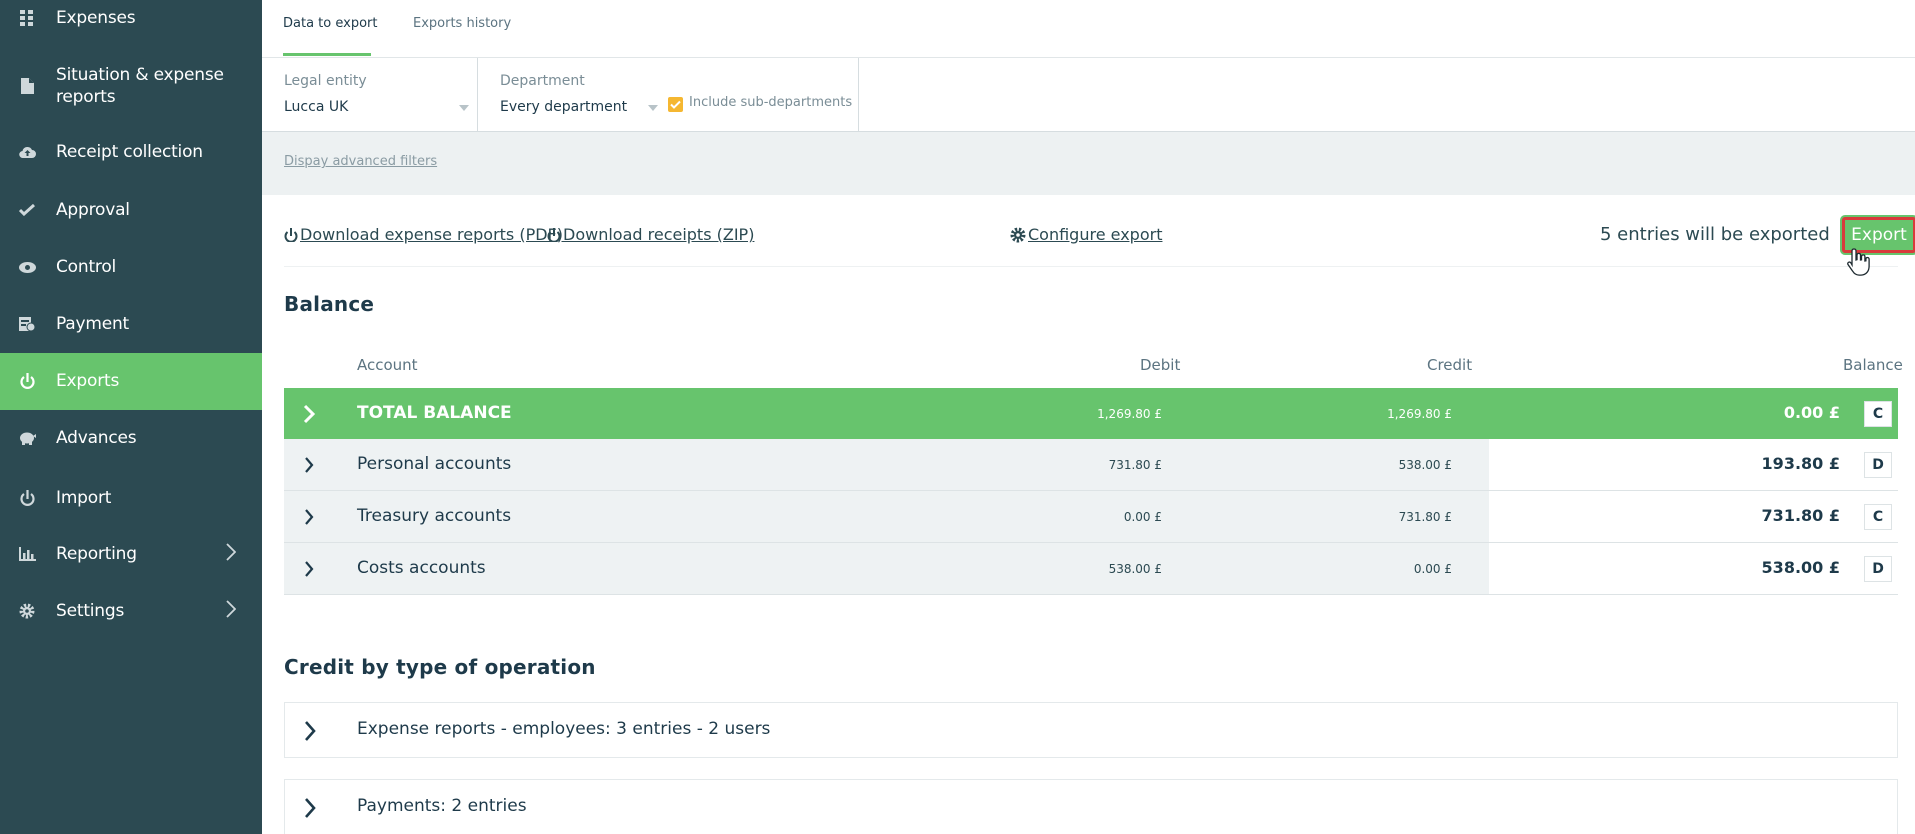  What do you see at coordinates (1088, 29) in the screenshot?
I see `tab-bar: Data to export Exports history` at bounding box center [1088, 29].